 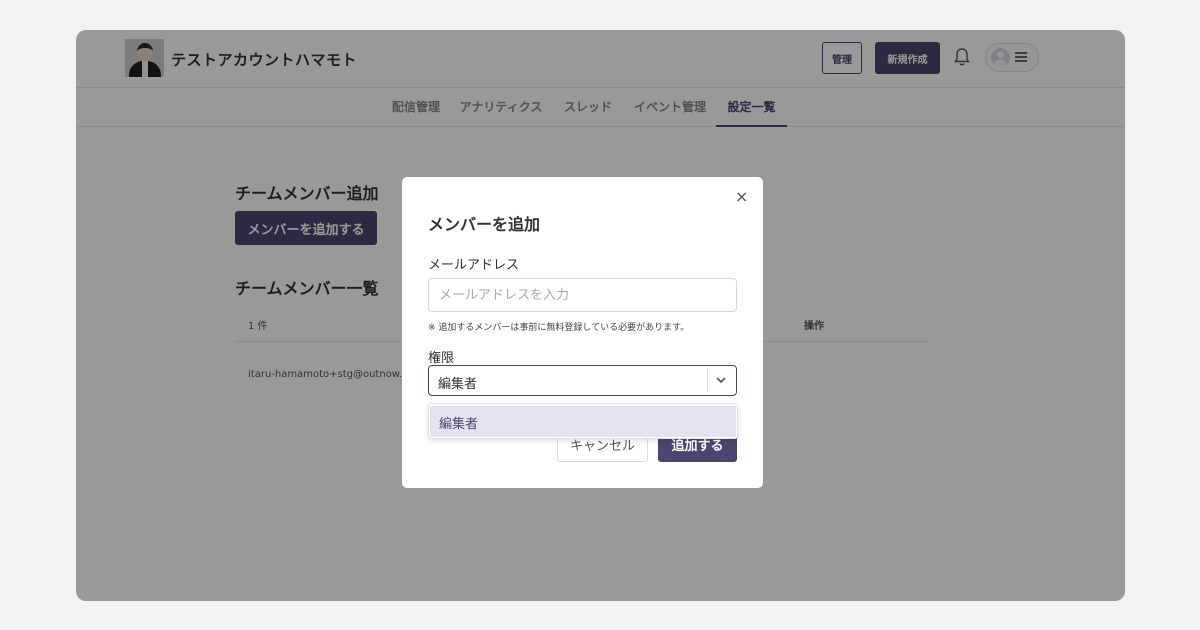 What do you see at coordinates (721, 380) in the screenshot?
I see `chevron-down-icon` at bounding box center [721, 380].